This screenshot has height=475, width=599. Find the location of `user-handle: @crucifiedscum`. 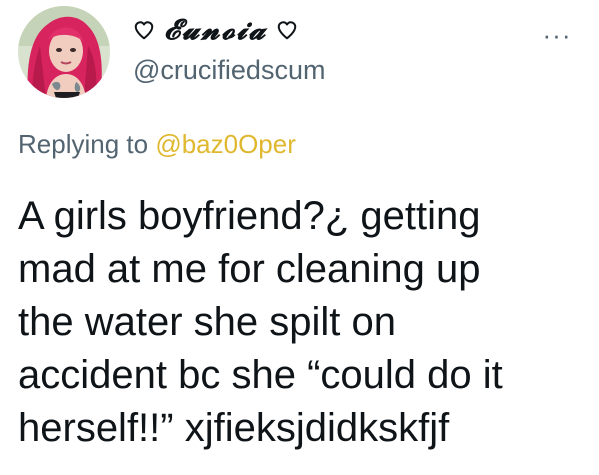

user-handle: @crucifiedscum is located at coordinates (229, 70).